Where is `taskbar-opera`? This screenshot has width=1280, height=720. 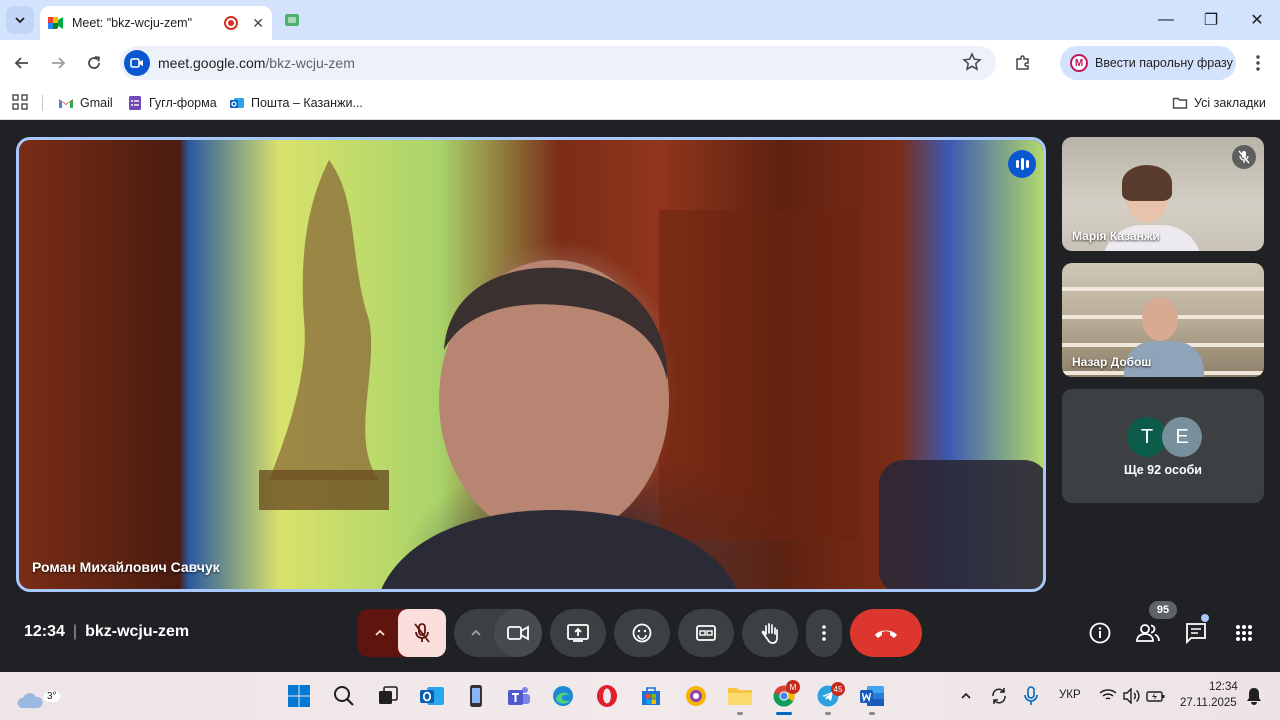 taskbar-opera is located at coordinates (607, 696).